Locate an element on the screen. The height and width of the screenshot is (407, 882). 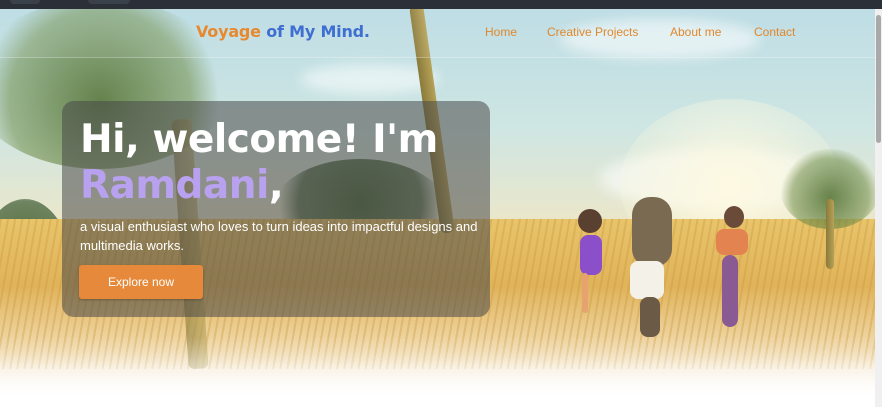
nav-contact: Contact is located at coordinates (774, 32).